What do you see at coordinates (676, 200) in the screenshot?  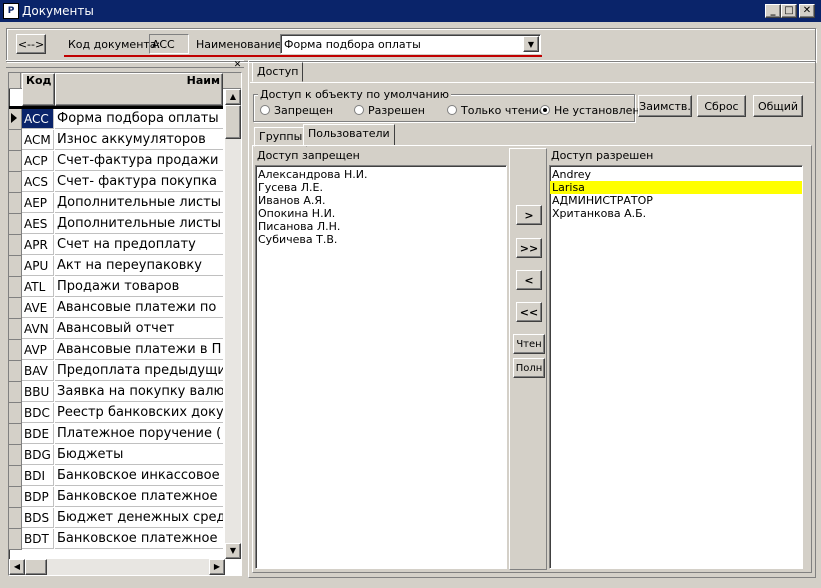 I see `list-item: АДМИНИСТРАТОР` at bounding box center [676, 200].